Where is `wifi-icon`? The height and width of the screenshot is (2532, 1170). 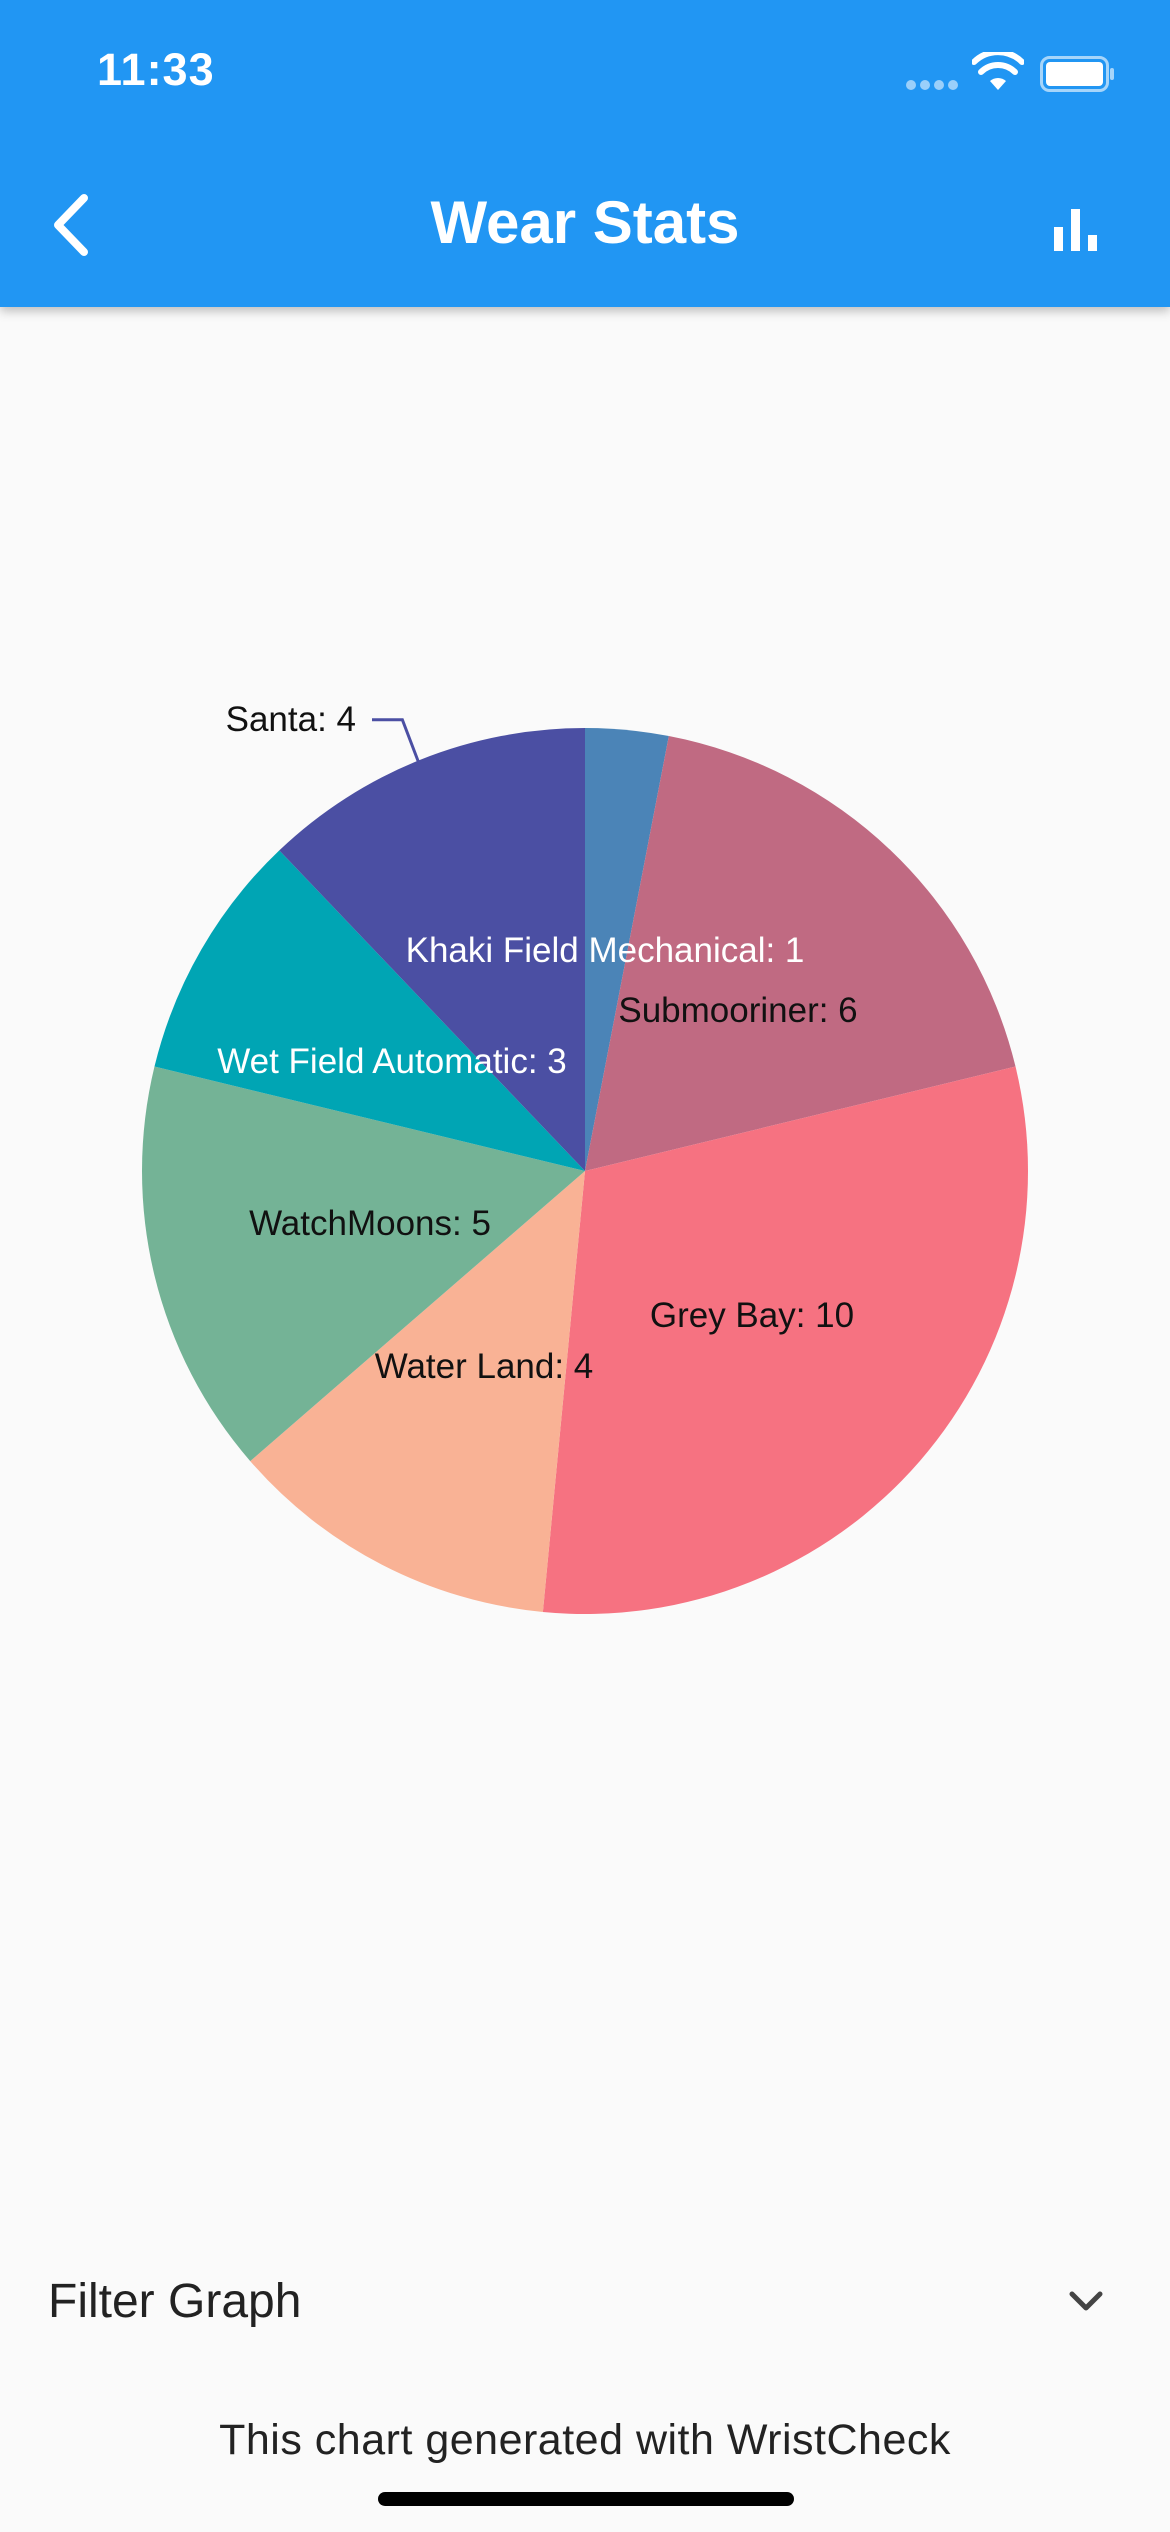
wifi-icon is located at coordinates (998, 71).